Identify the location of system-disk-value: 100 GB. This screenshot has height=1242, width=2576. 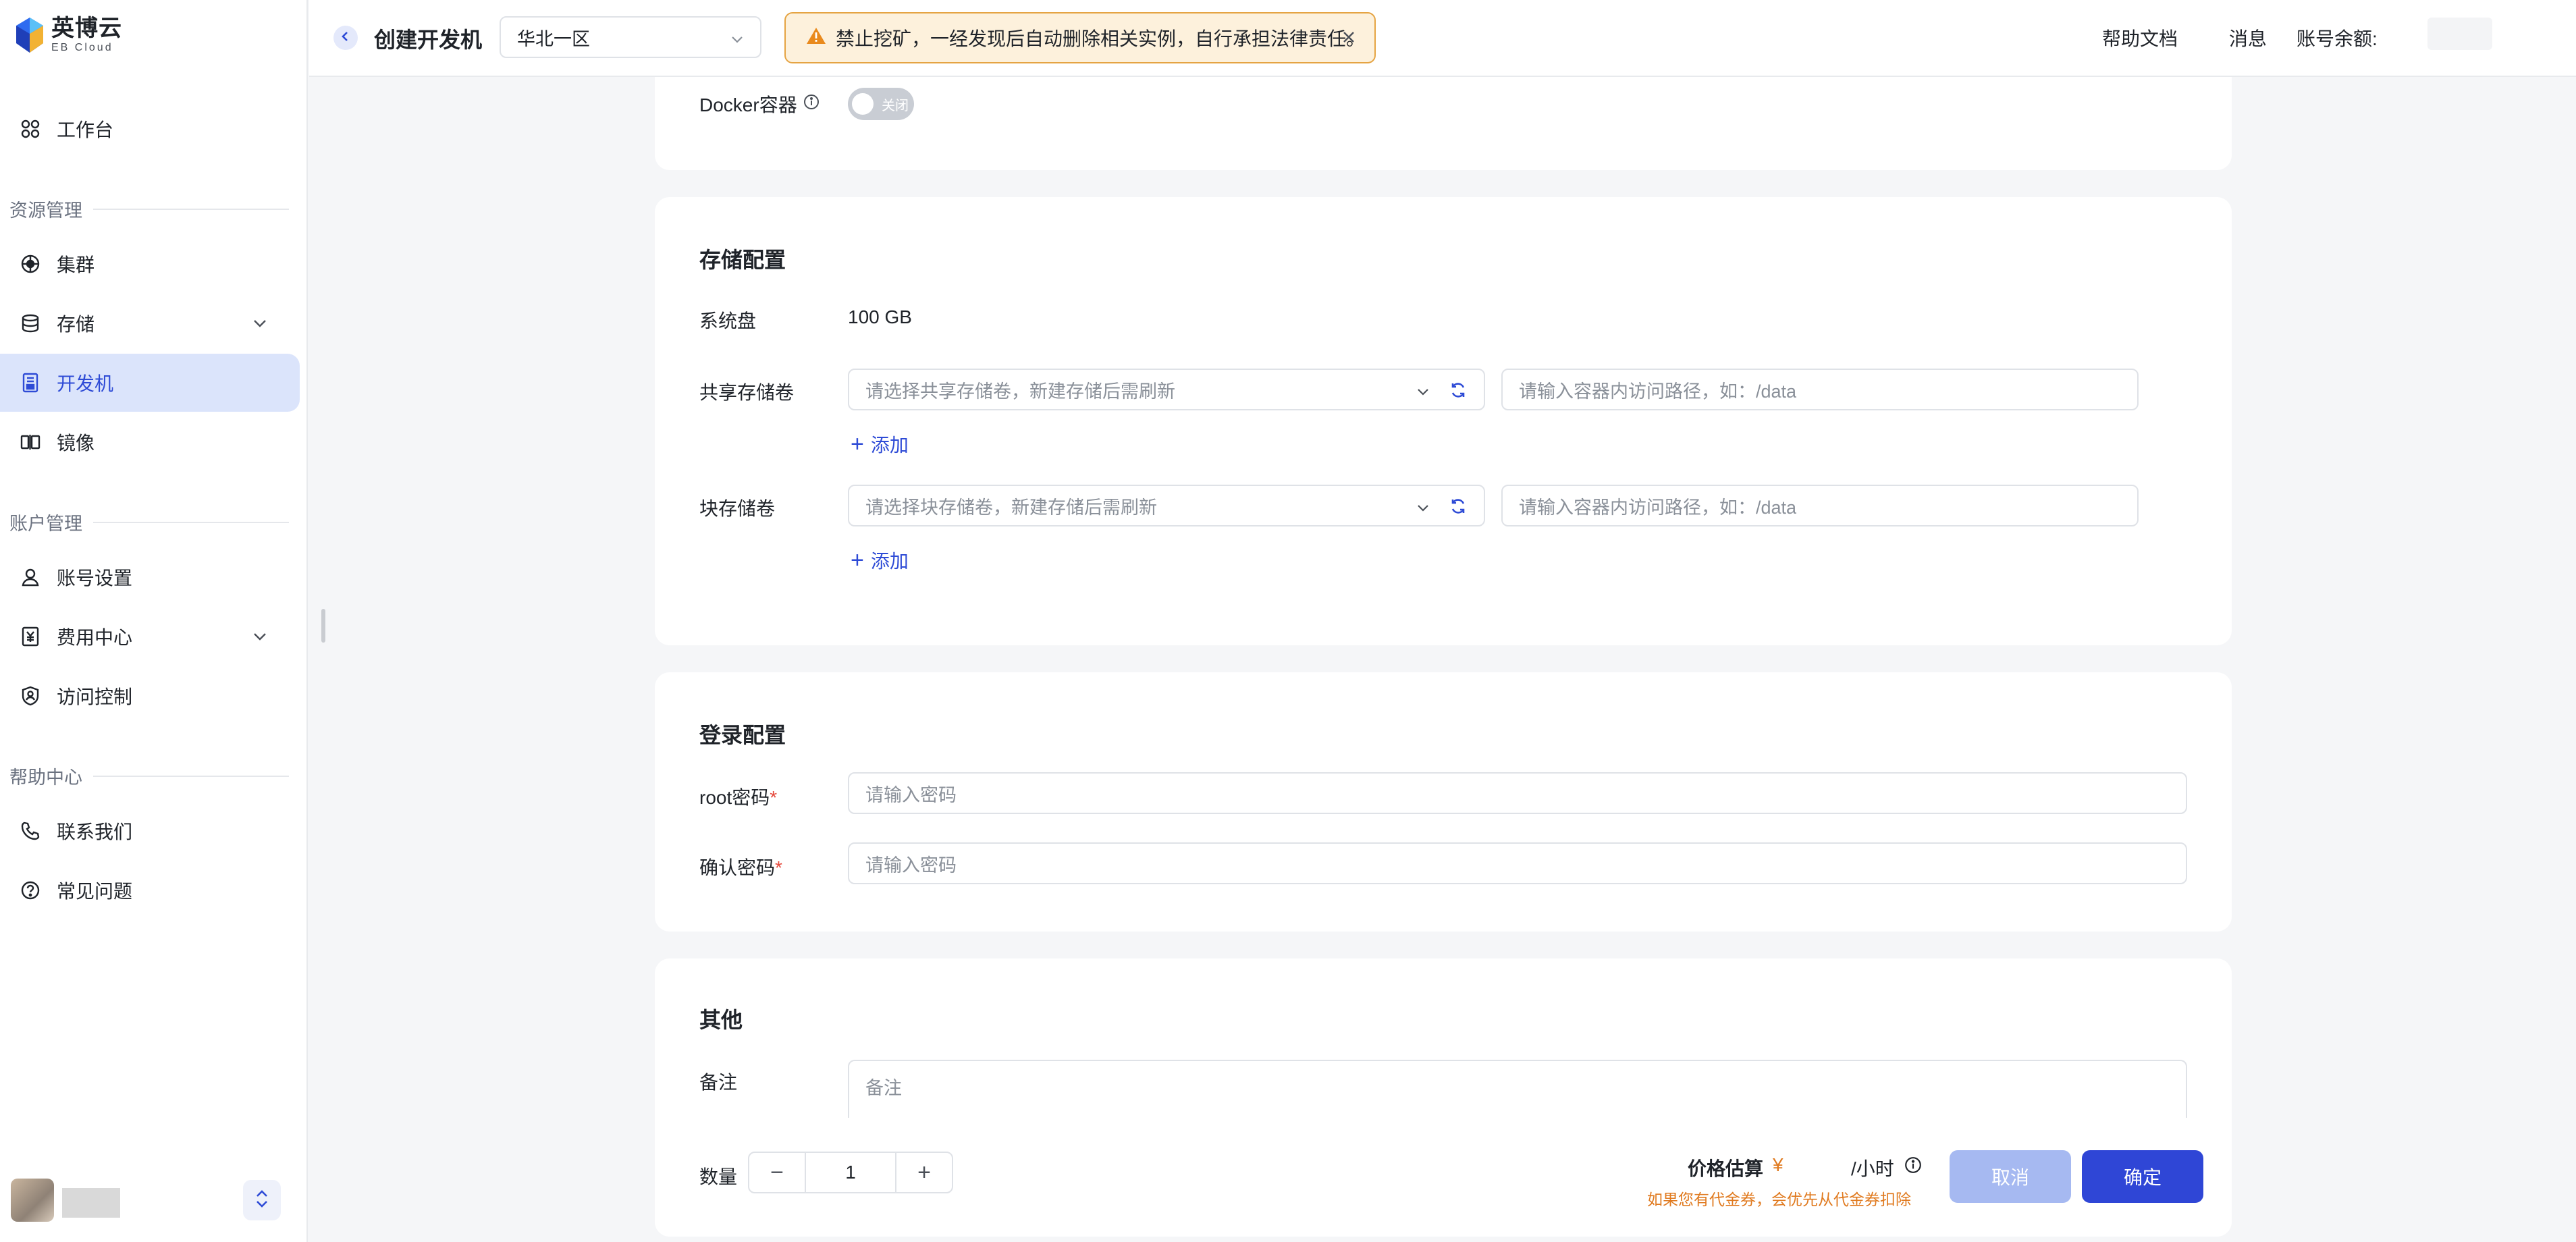
(880, 316).